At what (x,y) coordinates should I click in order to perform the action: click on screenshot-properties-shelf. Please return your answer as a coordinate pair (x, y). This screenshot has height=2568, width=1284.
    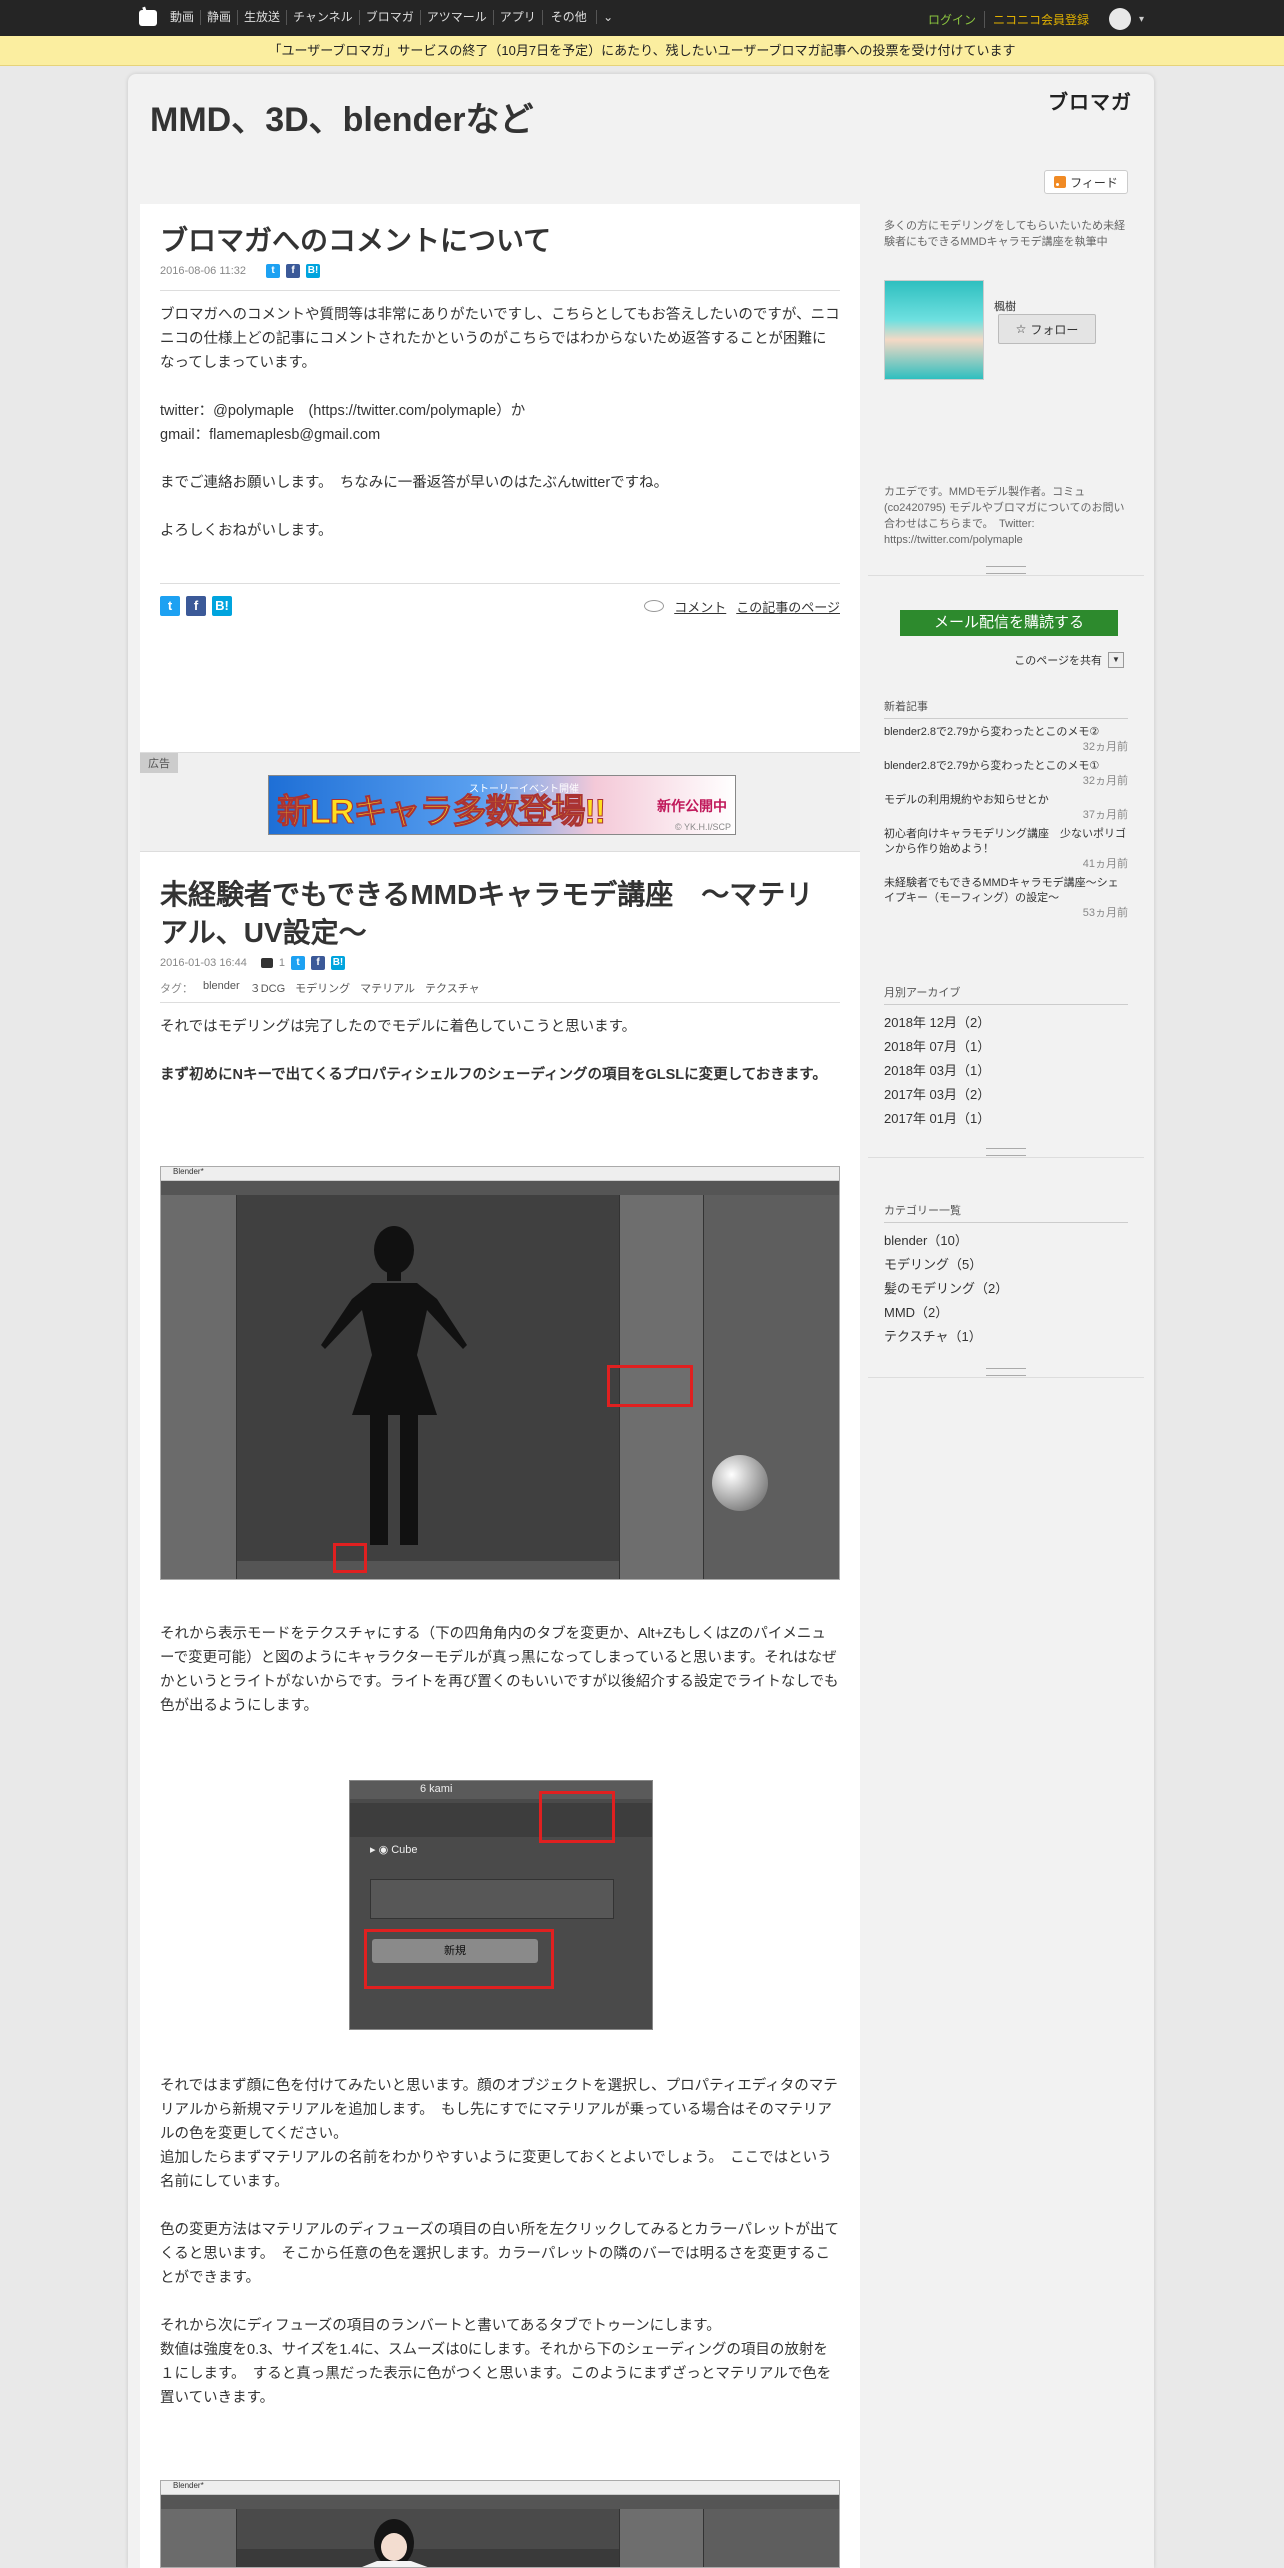
    Looking at the image, I should click on (661, 2538).